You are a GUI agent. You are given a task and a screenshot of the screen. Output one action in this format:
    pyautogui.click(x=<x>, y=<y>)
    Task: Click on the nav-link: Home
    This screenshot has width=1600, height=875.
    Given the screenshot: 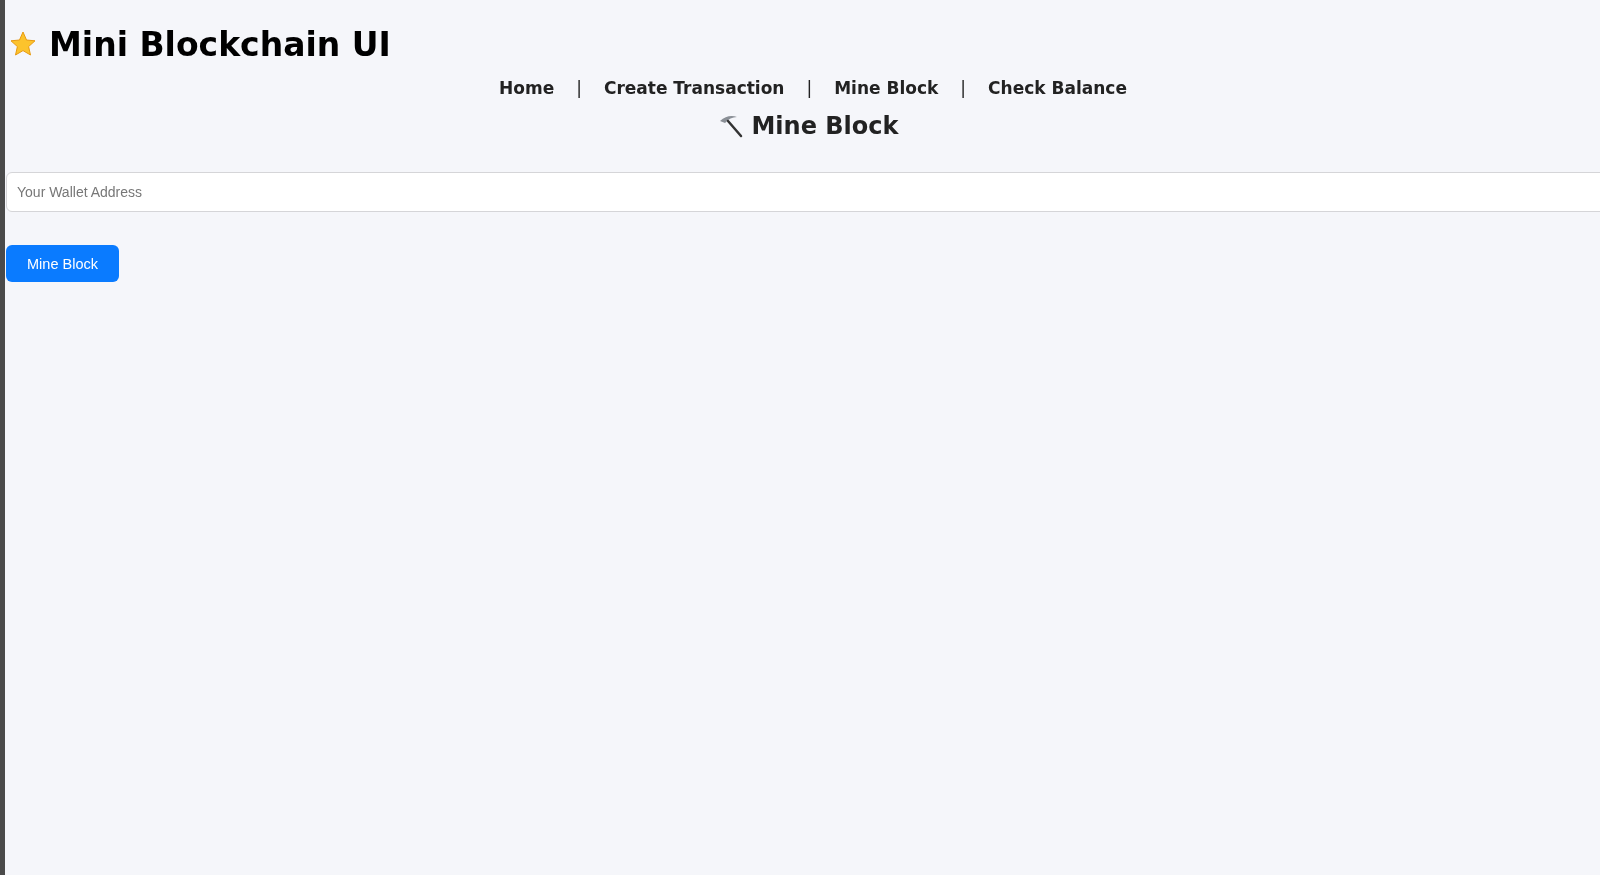 What is the action you would take?
    pyautogui.click(x=527, y=88)
    